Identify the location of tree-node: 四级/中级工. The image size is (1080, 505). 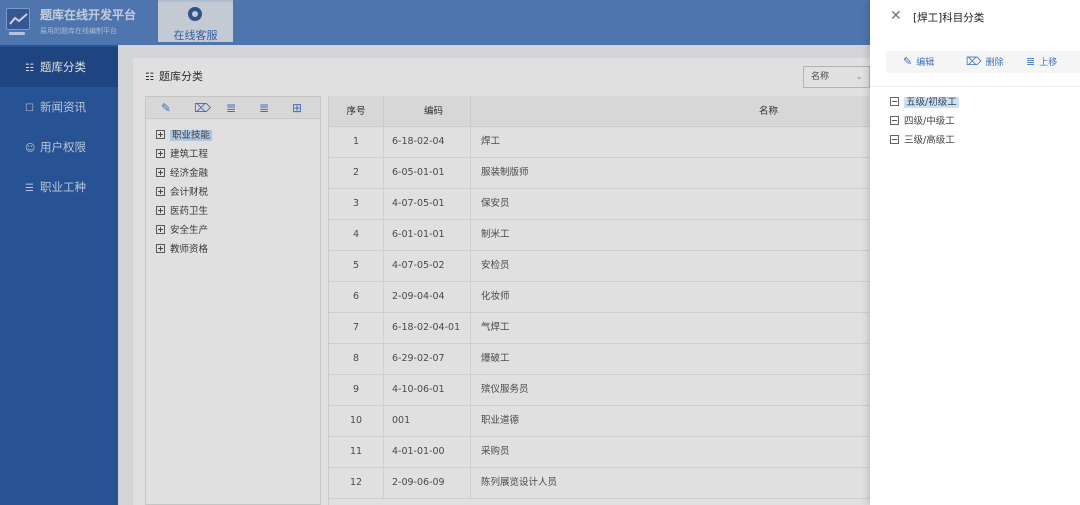
(924, 123).